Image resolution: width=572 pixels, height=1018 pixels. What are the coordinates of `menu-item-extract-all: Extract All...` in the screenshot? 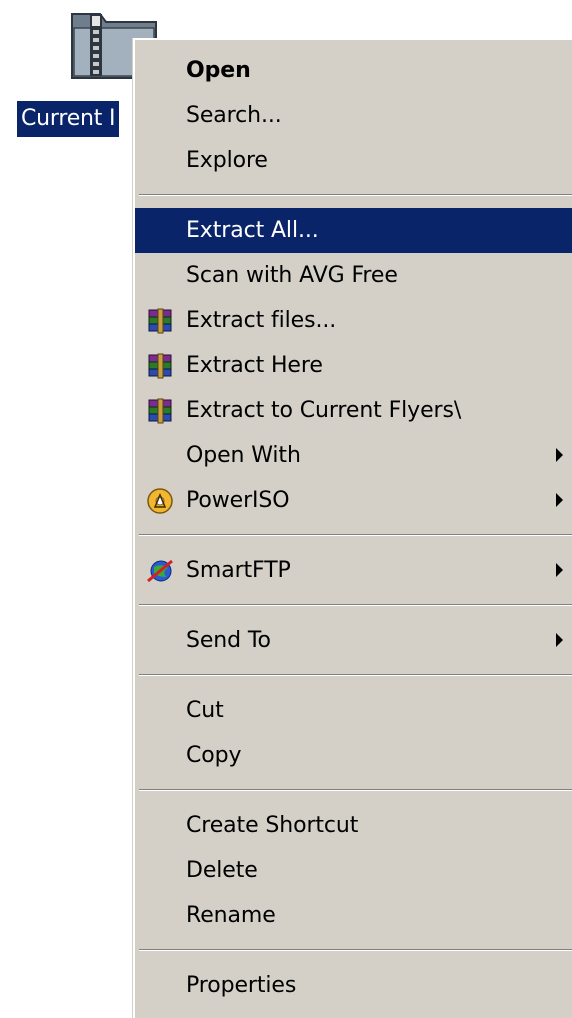 It's located at (353, 230).